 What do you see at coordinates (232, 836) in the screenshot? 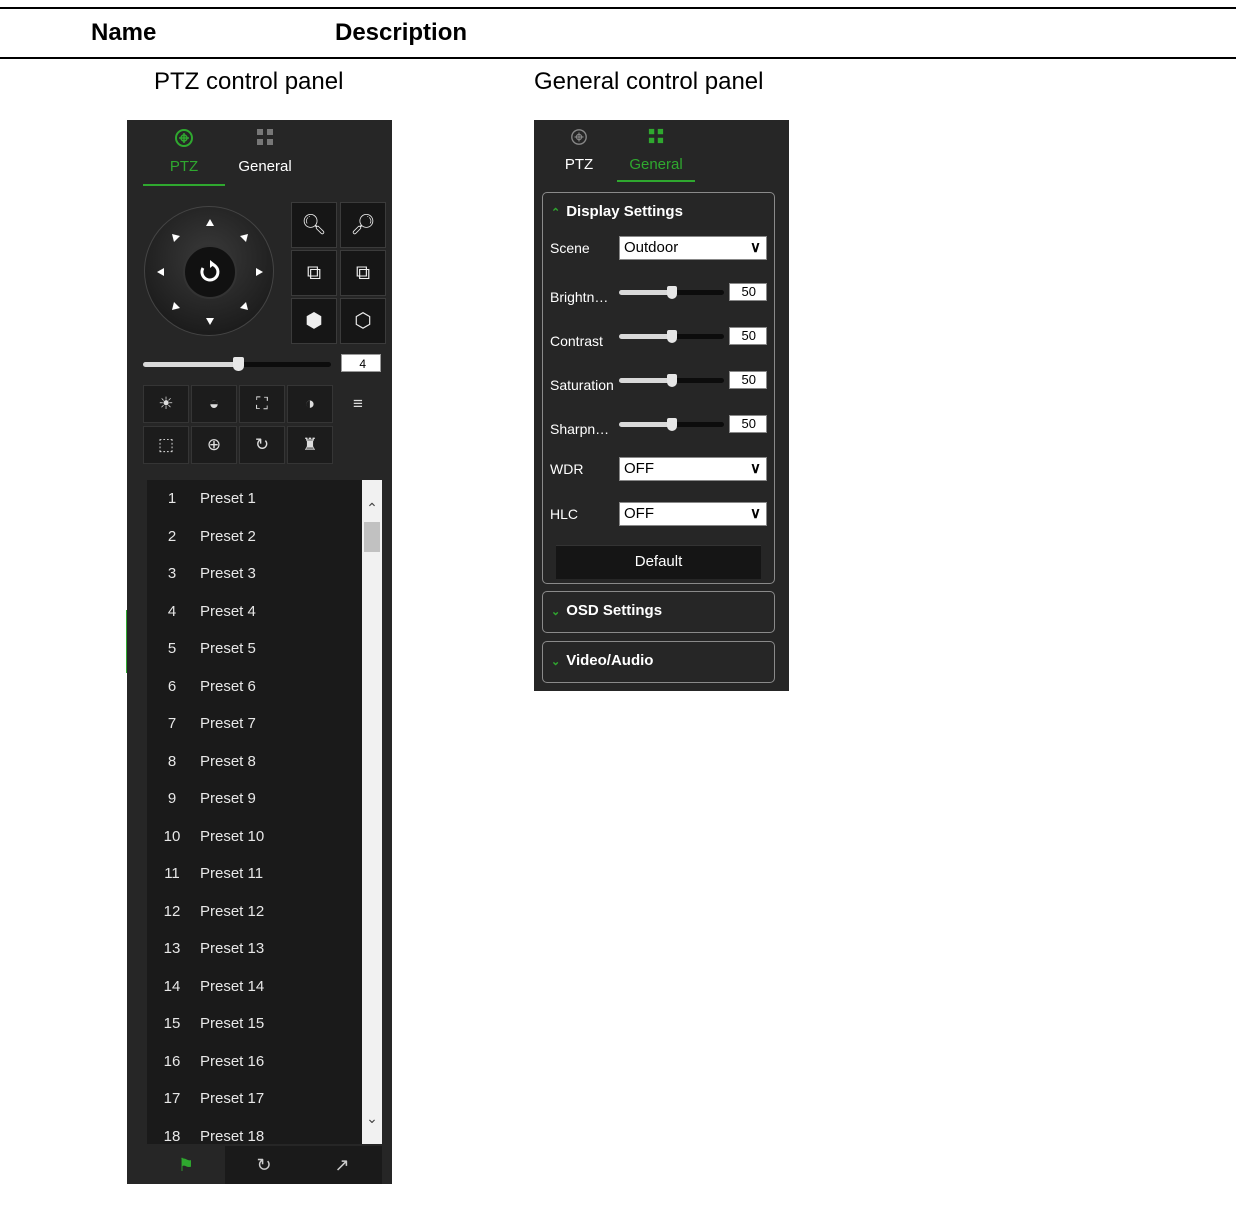
I see `preset-name: Preset 10` at bounding box center [232, 836].